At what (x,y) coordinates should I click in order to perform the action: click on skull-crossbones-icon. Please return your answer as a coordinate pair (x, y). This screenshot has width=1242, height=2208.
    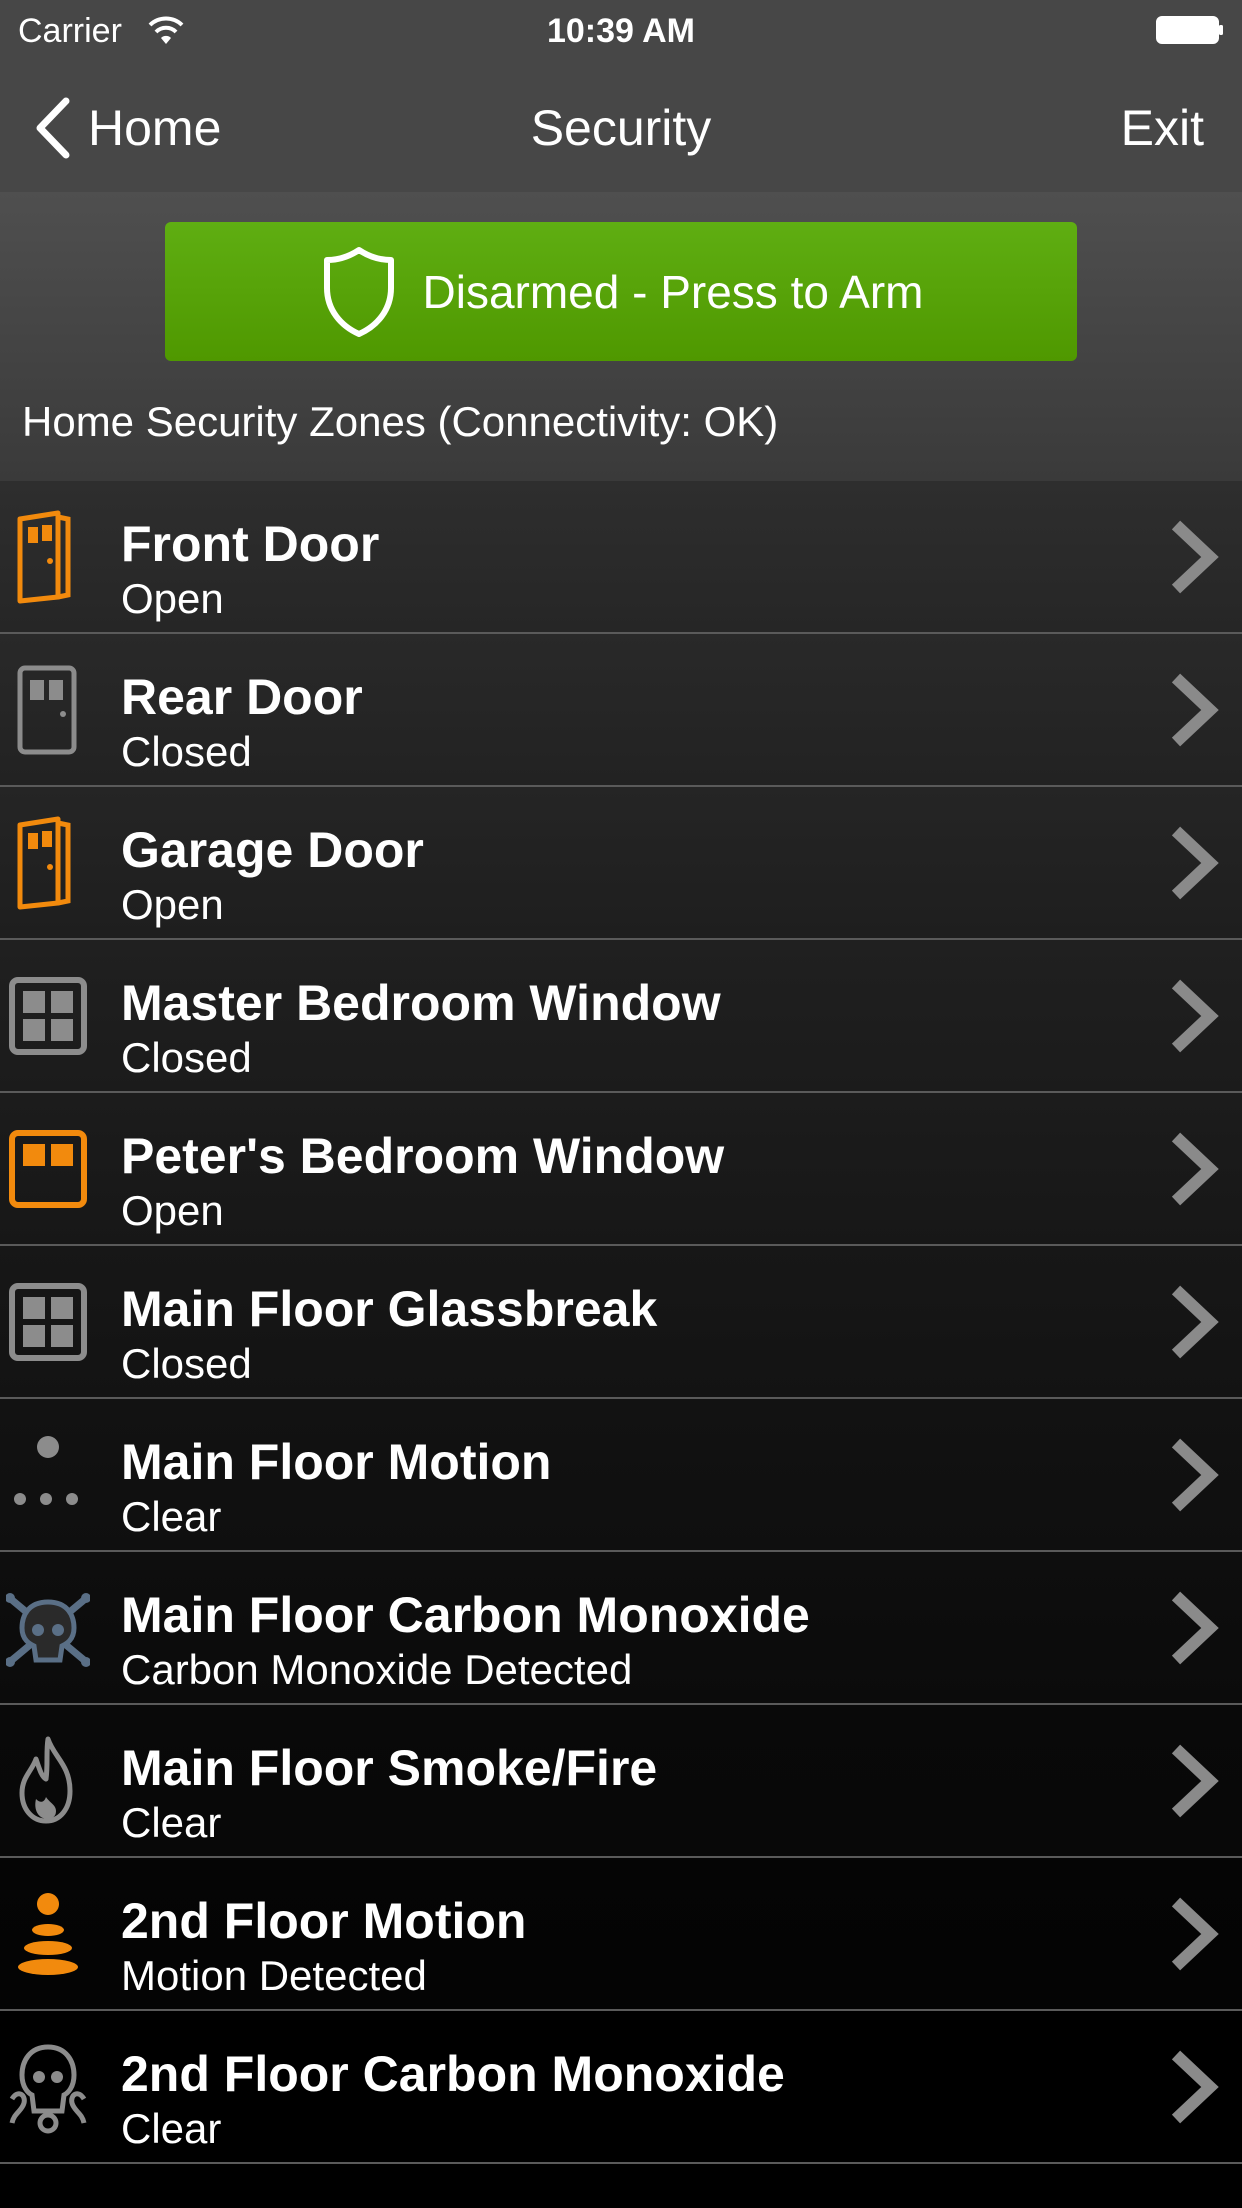
    Looking at the image, I should click on (48, 1628).